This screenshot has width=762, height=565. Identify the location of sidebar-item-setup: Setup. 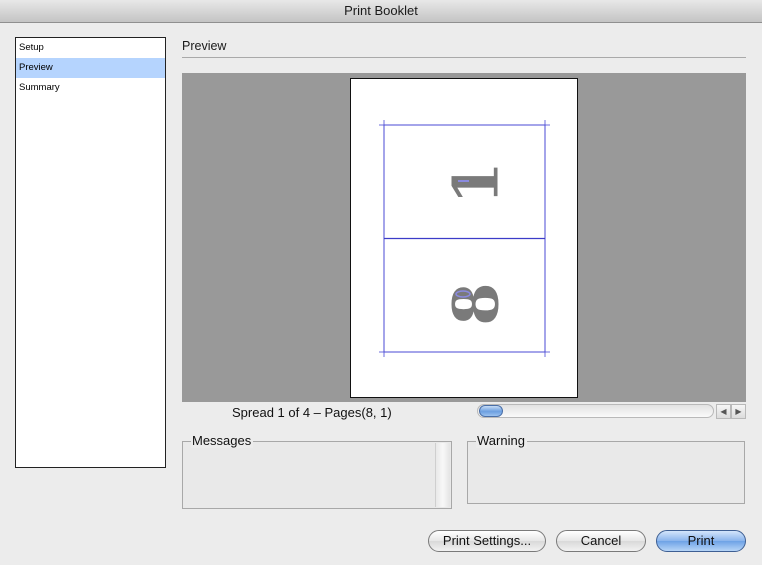
(90, 48).